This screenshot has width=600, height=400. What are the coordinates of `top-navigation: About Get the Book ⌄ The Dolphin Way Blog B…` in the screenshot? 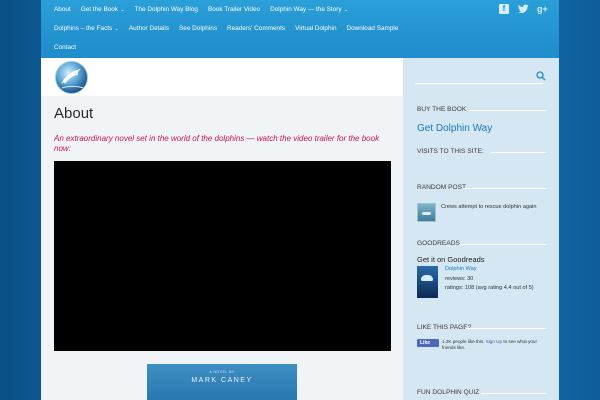 It's located at (300, 29).